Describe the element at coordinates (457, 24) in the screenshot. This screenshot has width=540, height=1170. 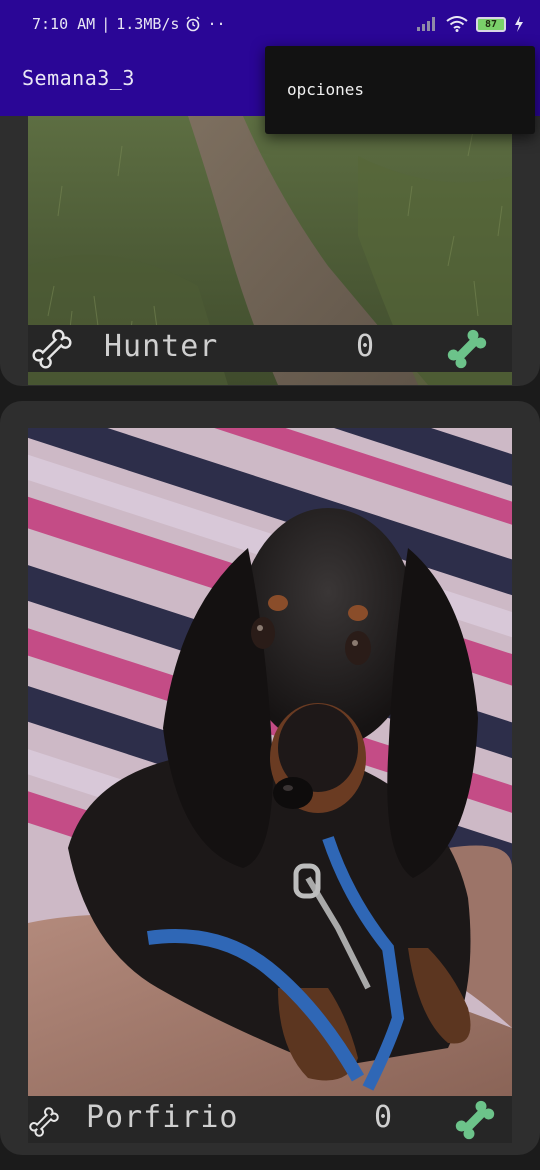
I see `wifi-icon` at that location.